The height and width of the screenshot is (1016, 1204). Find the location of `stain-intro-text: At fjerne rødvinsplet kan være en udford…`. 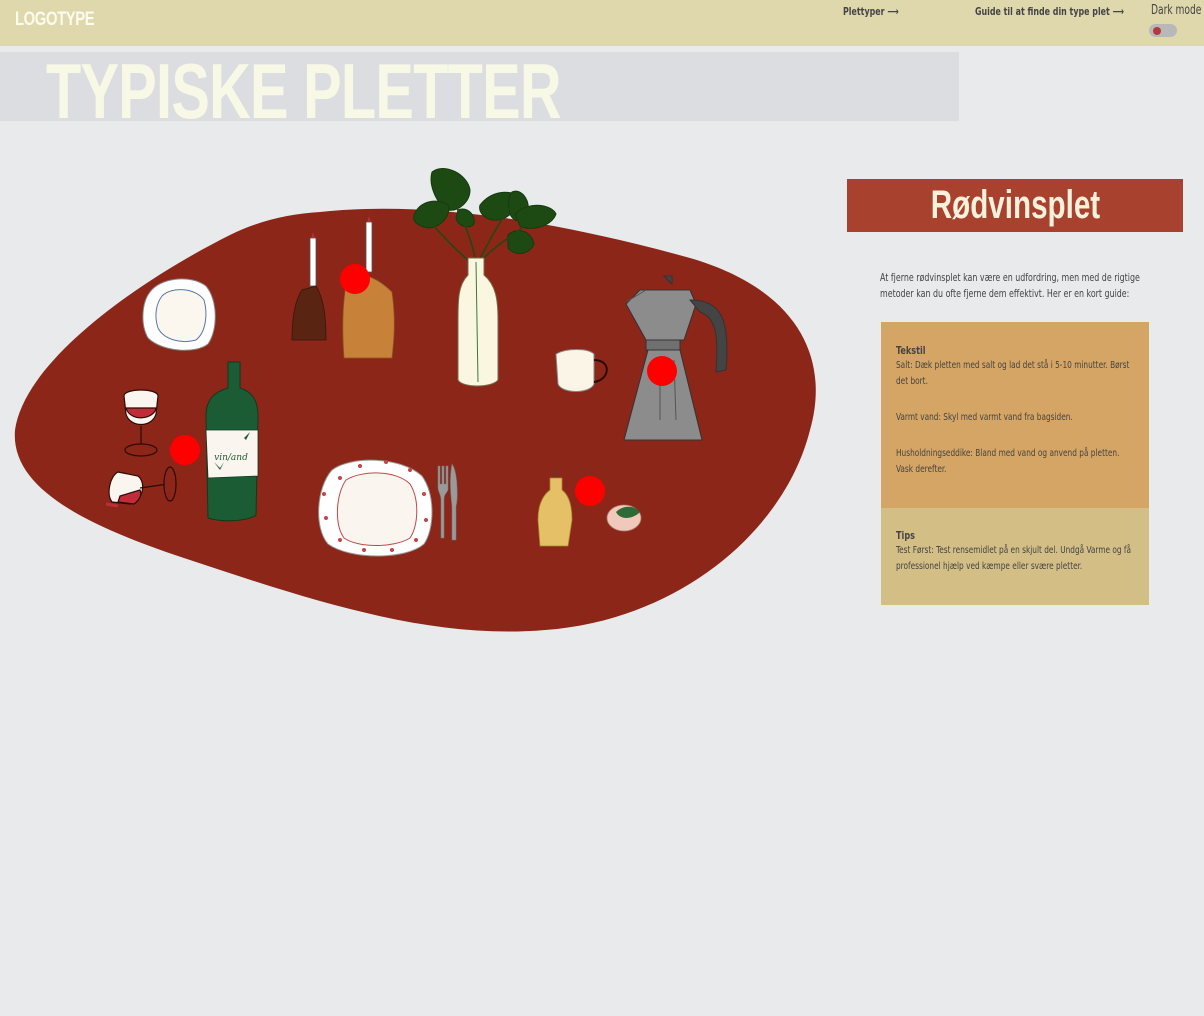

stain-intro-text: At fjerne rødvinsplet kan være en udford… is located at coordinates (1010, 285).